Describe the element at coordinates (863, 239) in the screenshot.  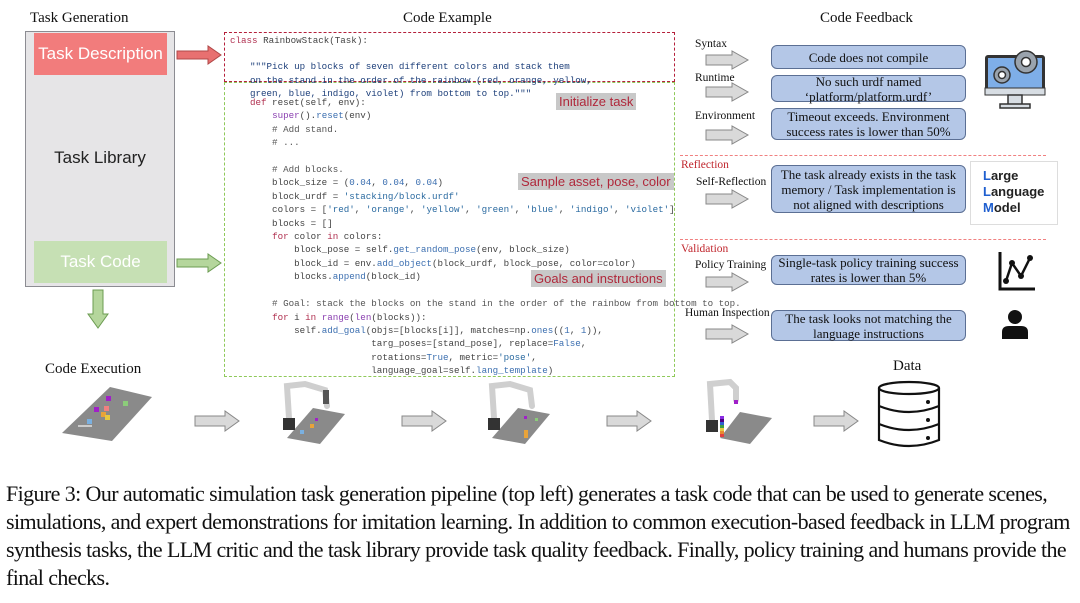
I see `divider-validation` at that location.